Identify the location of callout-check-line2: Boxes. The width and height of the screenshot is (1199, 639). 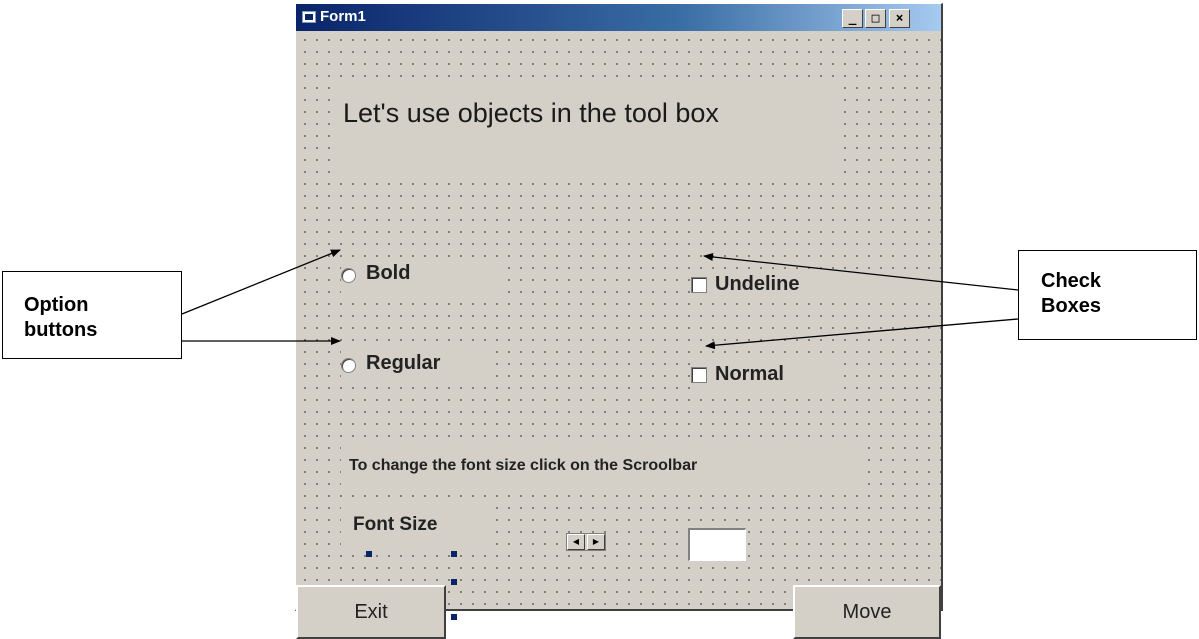
(1071, 306).